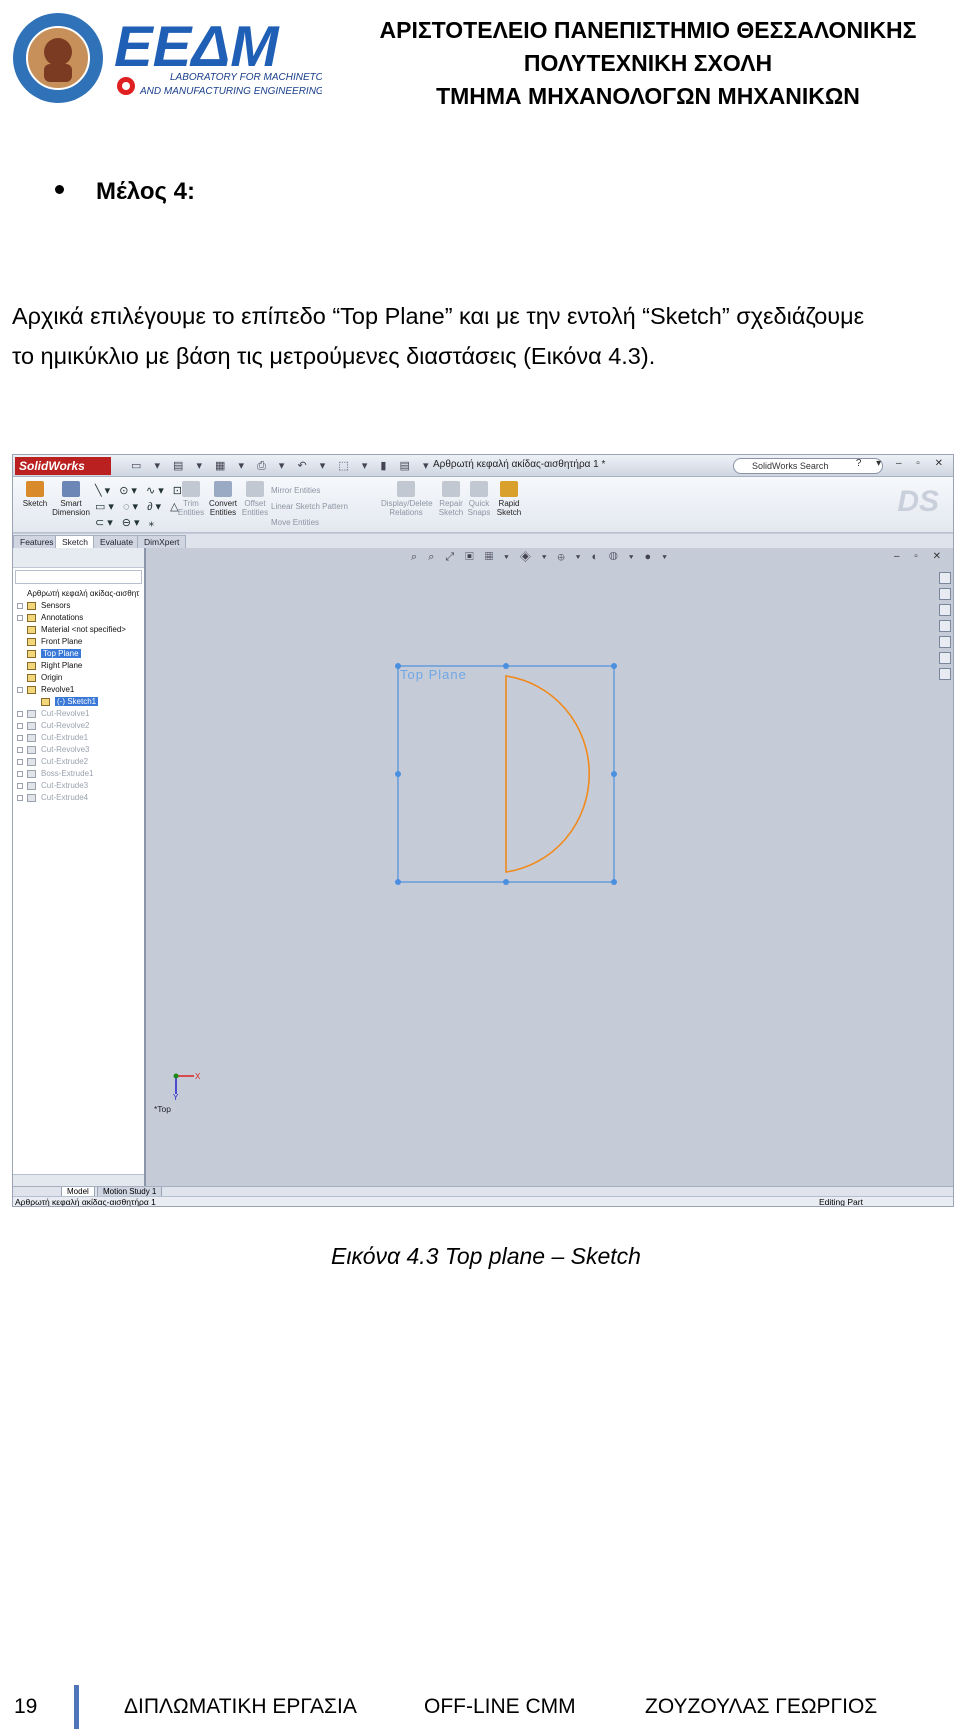 The image size is (960, 1736). I want to click on snaps-icon, so click(479, 489).